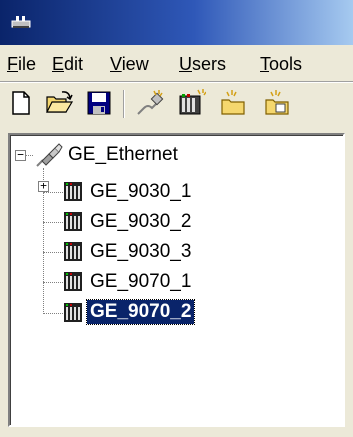 This screenshot has height=437, width=353. I want to click on menu-tools: Tools, so click(281, 64).